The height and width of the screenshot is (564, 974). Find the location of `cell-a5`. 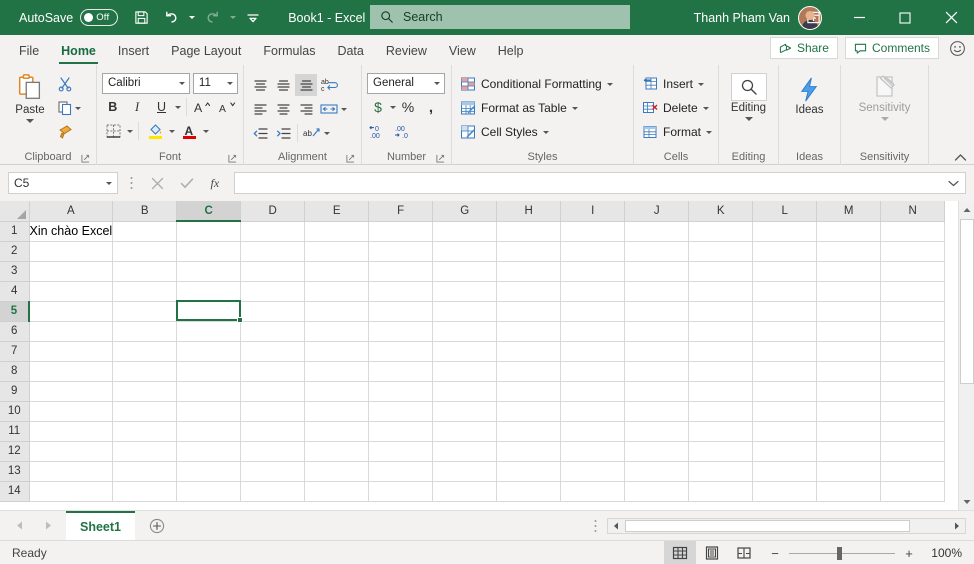

cell-a5 is located at coordinates (71, 311).